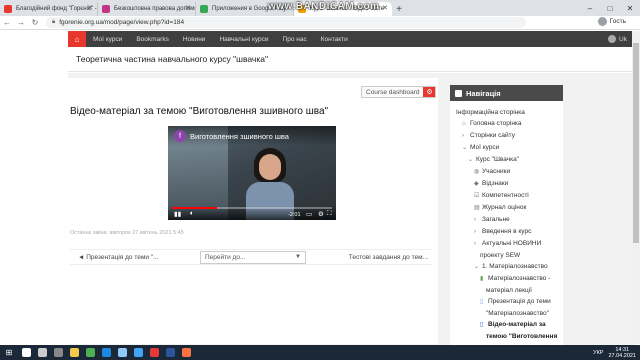  What do you see at coordinates (598, 353) in the screenshot?
I see `tray-lang: УКР` at bounding box center [598, 353].